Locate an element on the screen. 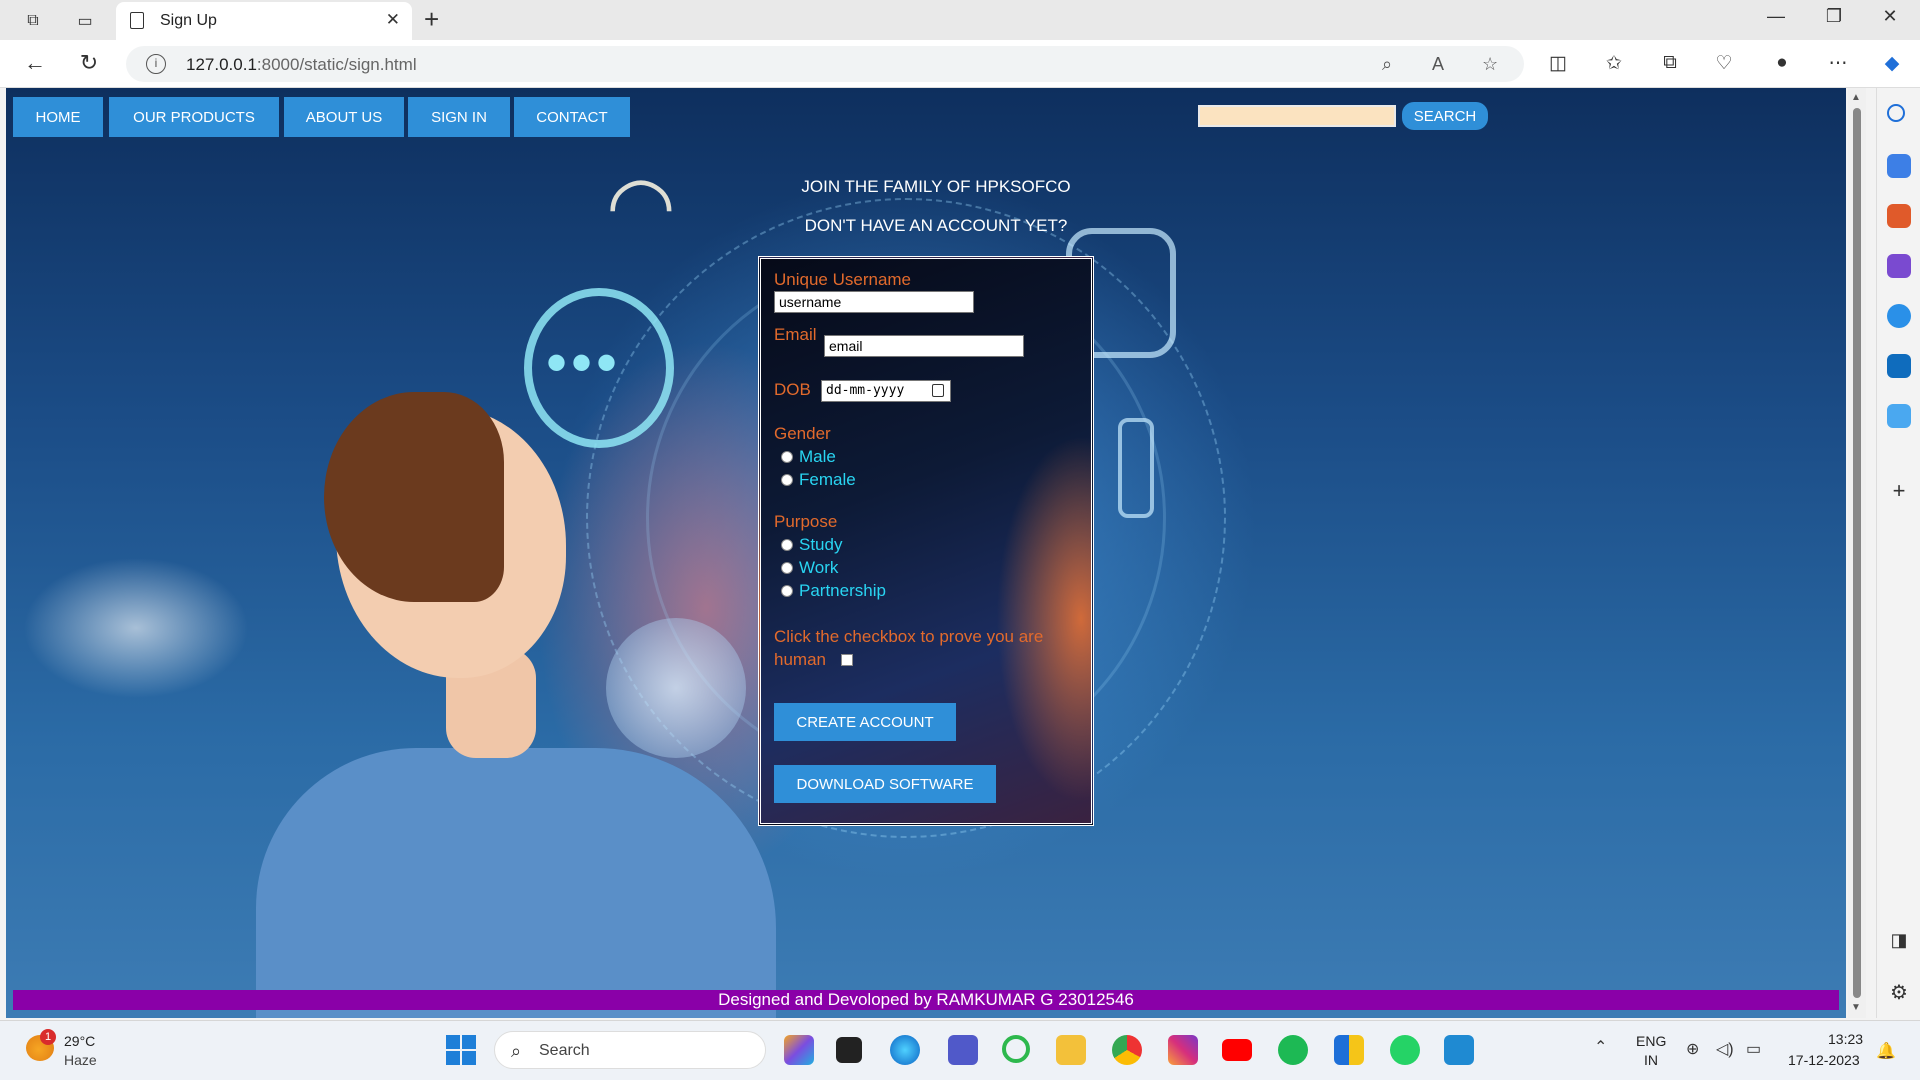  sidebar-settings-icon: ⚙ is located at coordinates (1899, 992).